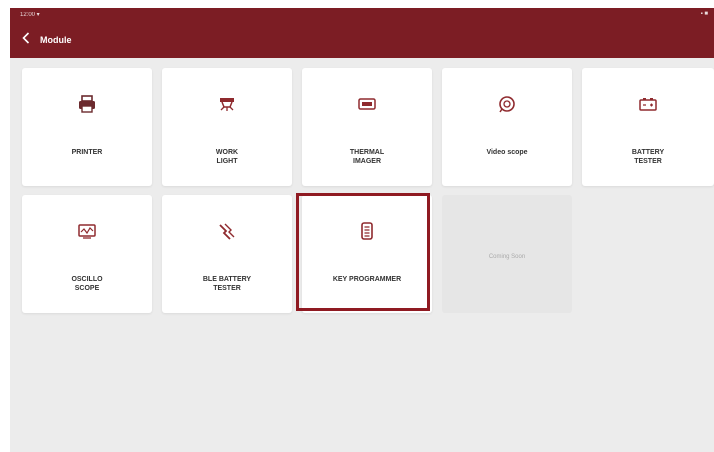 The width and height of the screenshot is (714, 452). What do you see at coordinates (704, 14) in the screenshot?
I see `status-indicators: ▪ ■` at bounding box center [704, 14].